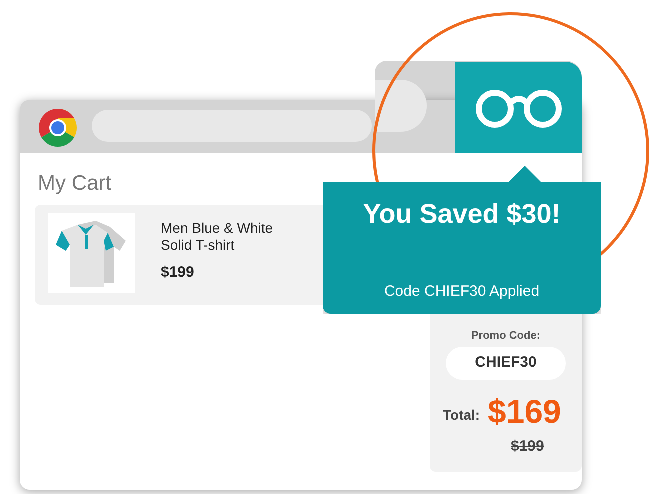 The image size is (654, 494). What do you see at coordinates (527, 447) in the screenshot?
I see `original-price: $199` at bounding box center [527, 447].